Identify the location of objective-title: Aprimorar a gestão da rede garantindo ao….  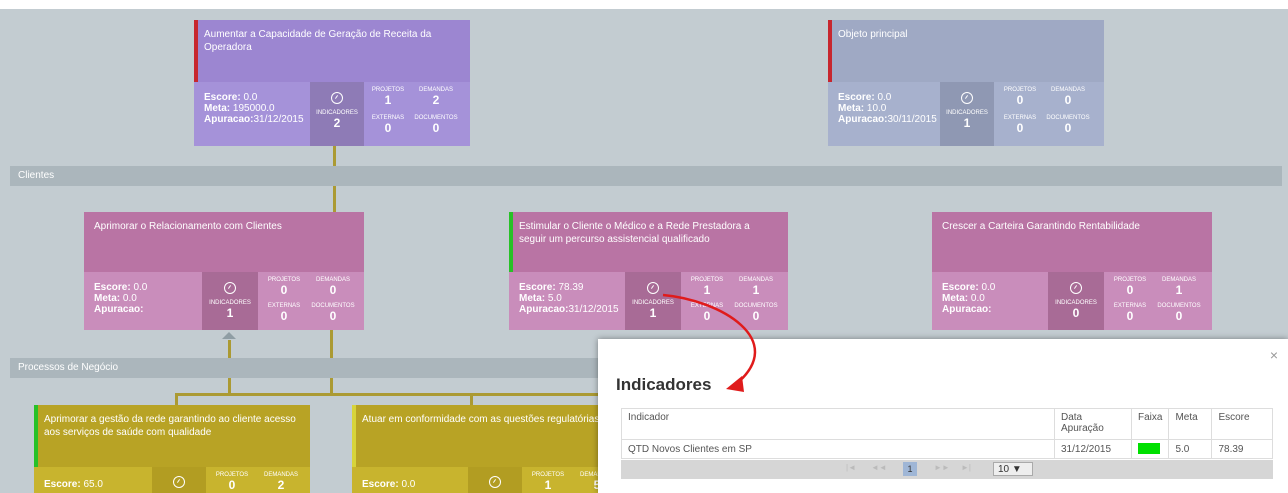
(170, 426).